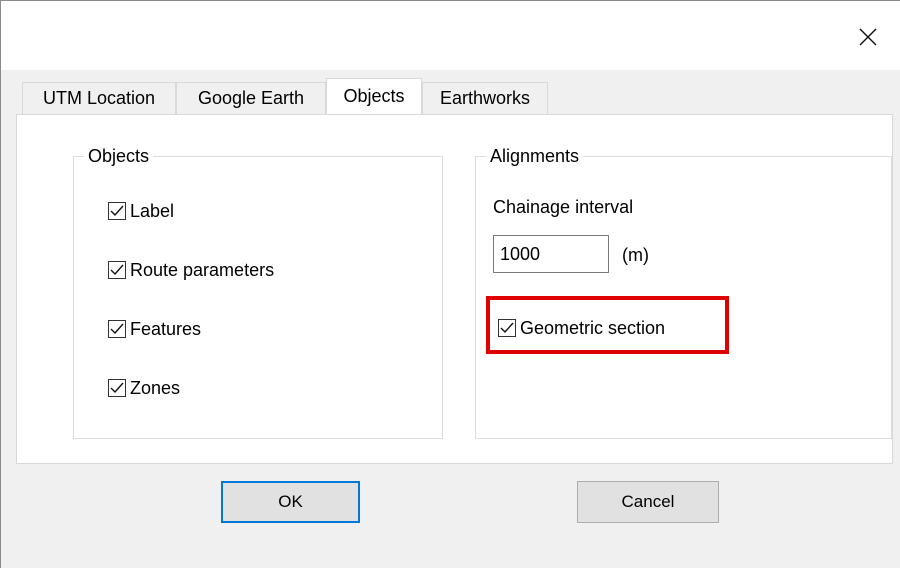 The width and height of the screenshot is (900, 568). I want to click on close-button, so click(868, 37).